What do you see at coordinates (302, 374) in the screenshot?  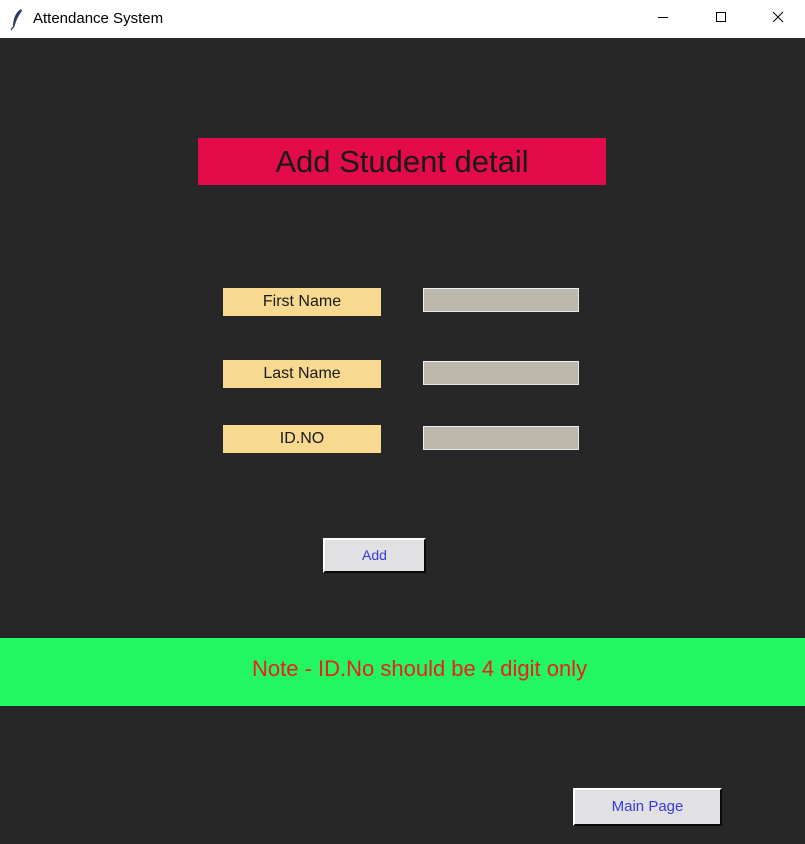 I see `last-name-label: Last Name` at bounding box center [302, 374].